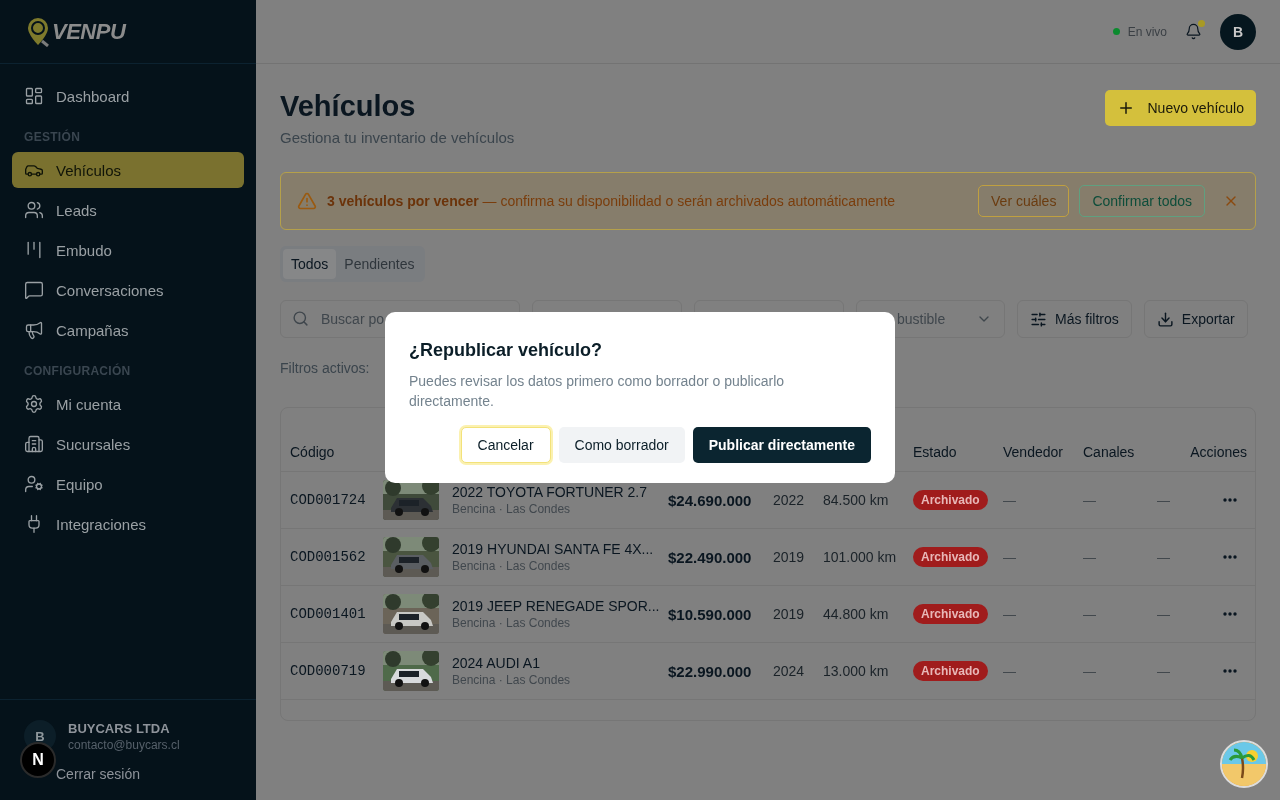  What do you see at coordinates (310, 264) in the screenshot?
I see `tab: Todos` at bounding box center [310, 264].